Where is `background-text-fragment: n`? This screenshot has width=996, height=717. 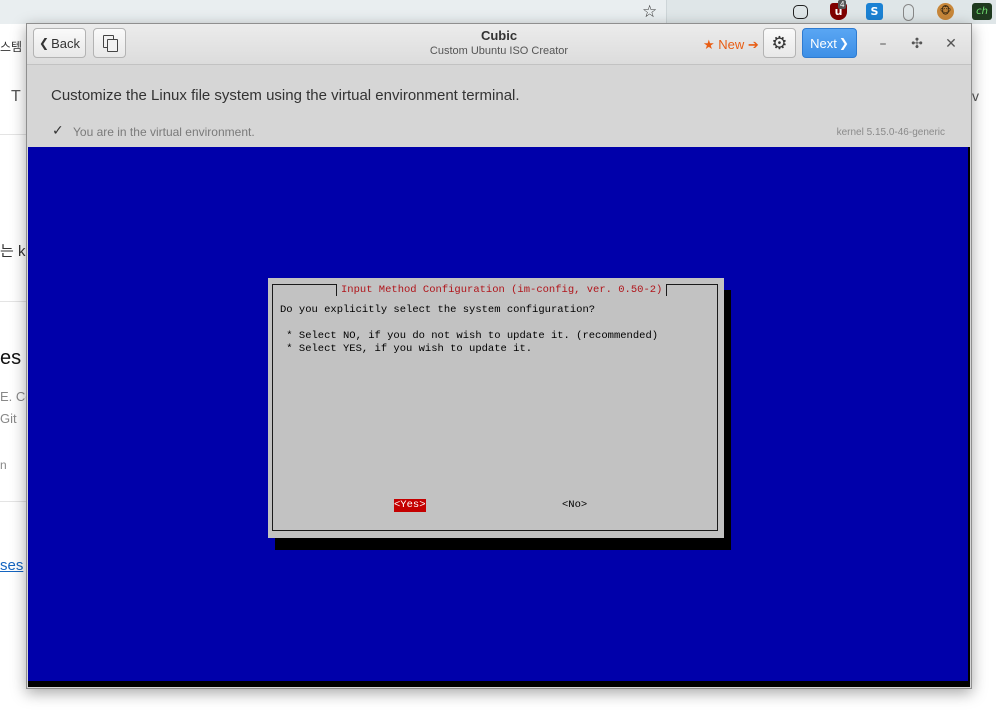
background-text-fragment: n is located at coordinates (3, 465).